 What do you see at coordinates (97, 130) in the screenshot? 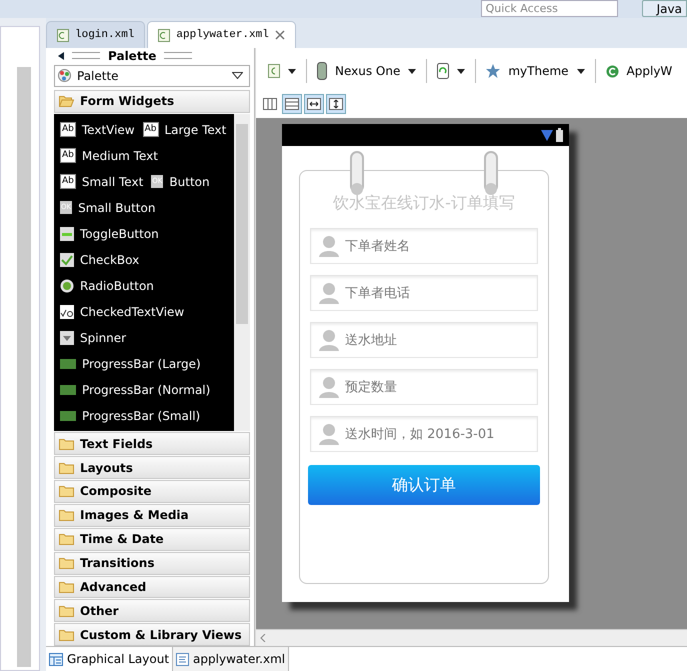
I see `palette-widget-item: Ab TextView` at bounding box center [97, 130].